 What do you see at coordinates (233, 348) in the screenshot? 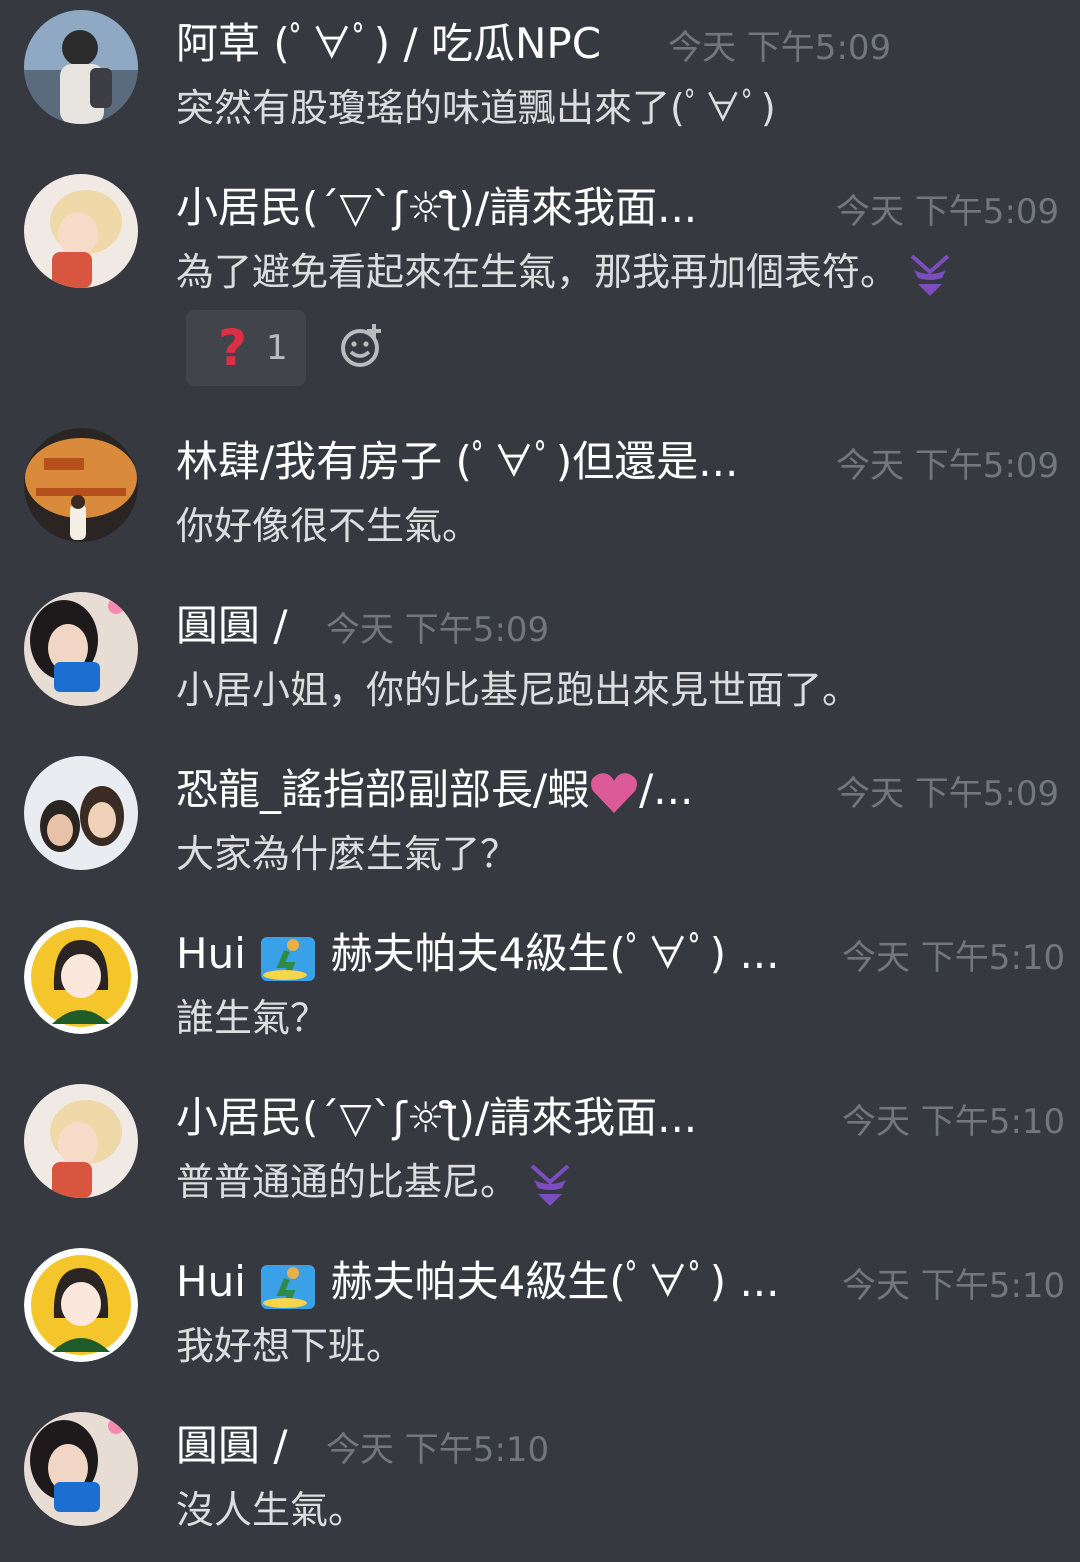
I see `question-mark-emoji: ?` at bounding box center [233, 348].